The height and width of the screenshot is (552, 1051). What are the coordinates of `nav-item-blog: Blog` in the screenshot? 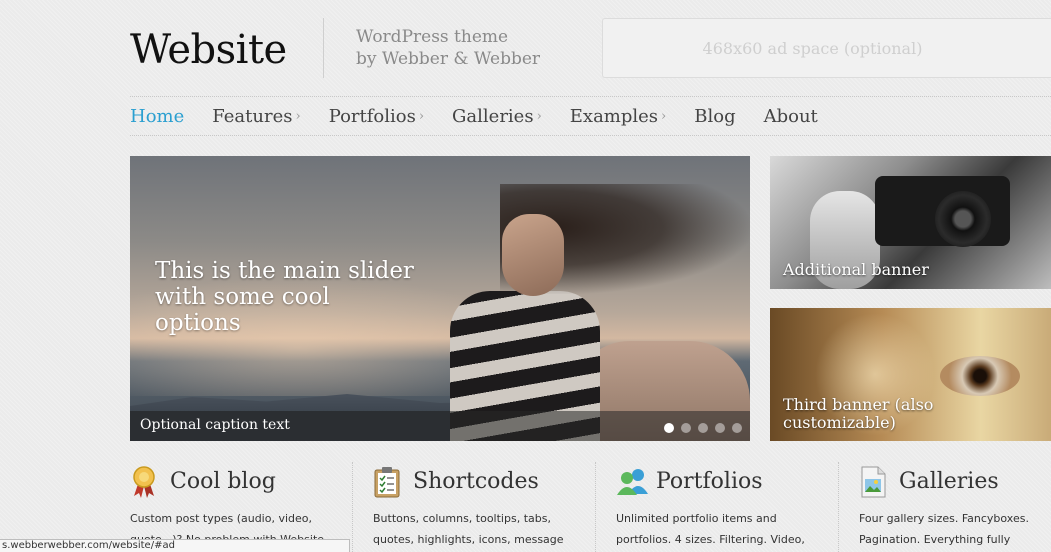 It's located at (714, 116).